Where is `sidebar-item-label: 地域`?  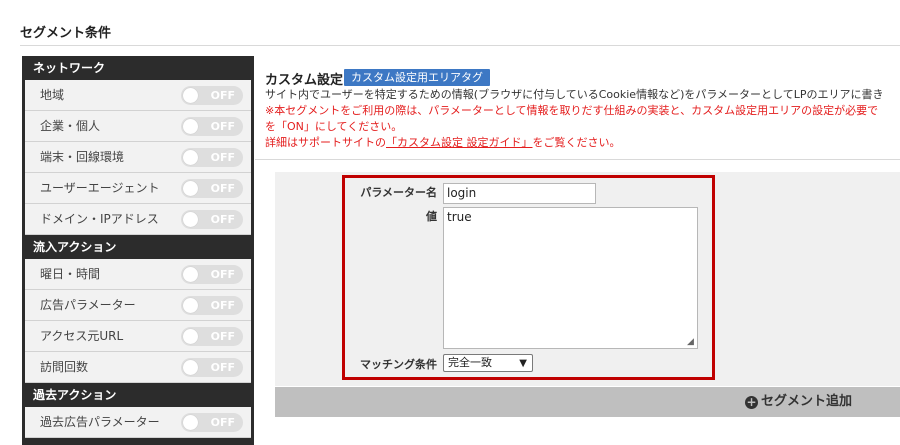 sidebar-item-label: 地域 is located at coordinates (52, 95).